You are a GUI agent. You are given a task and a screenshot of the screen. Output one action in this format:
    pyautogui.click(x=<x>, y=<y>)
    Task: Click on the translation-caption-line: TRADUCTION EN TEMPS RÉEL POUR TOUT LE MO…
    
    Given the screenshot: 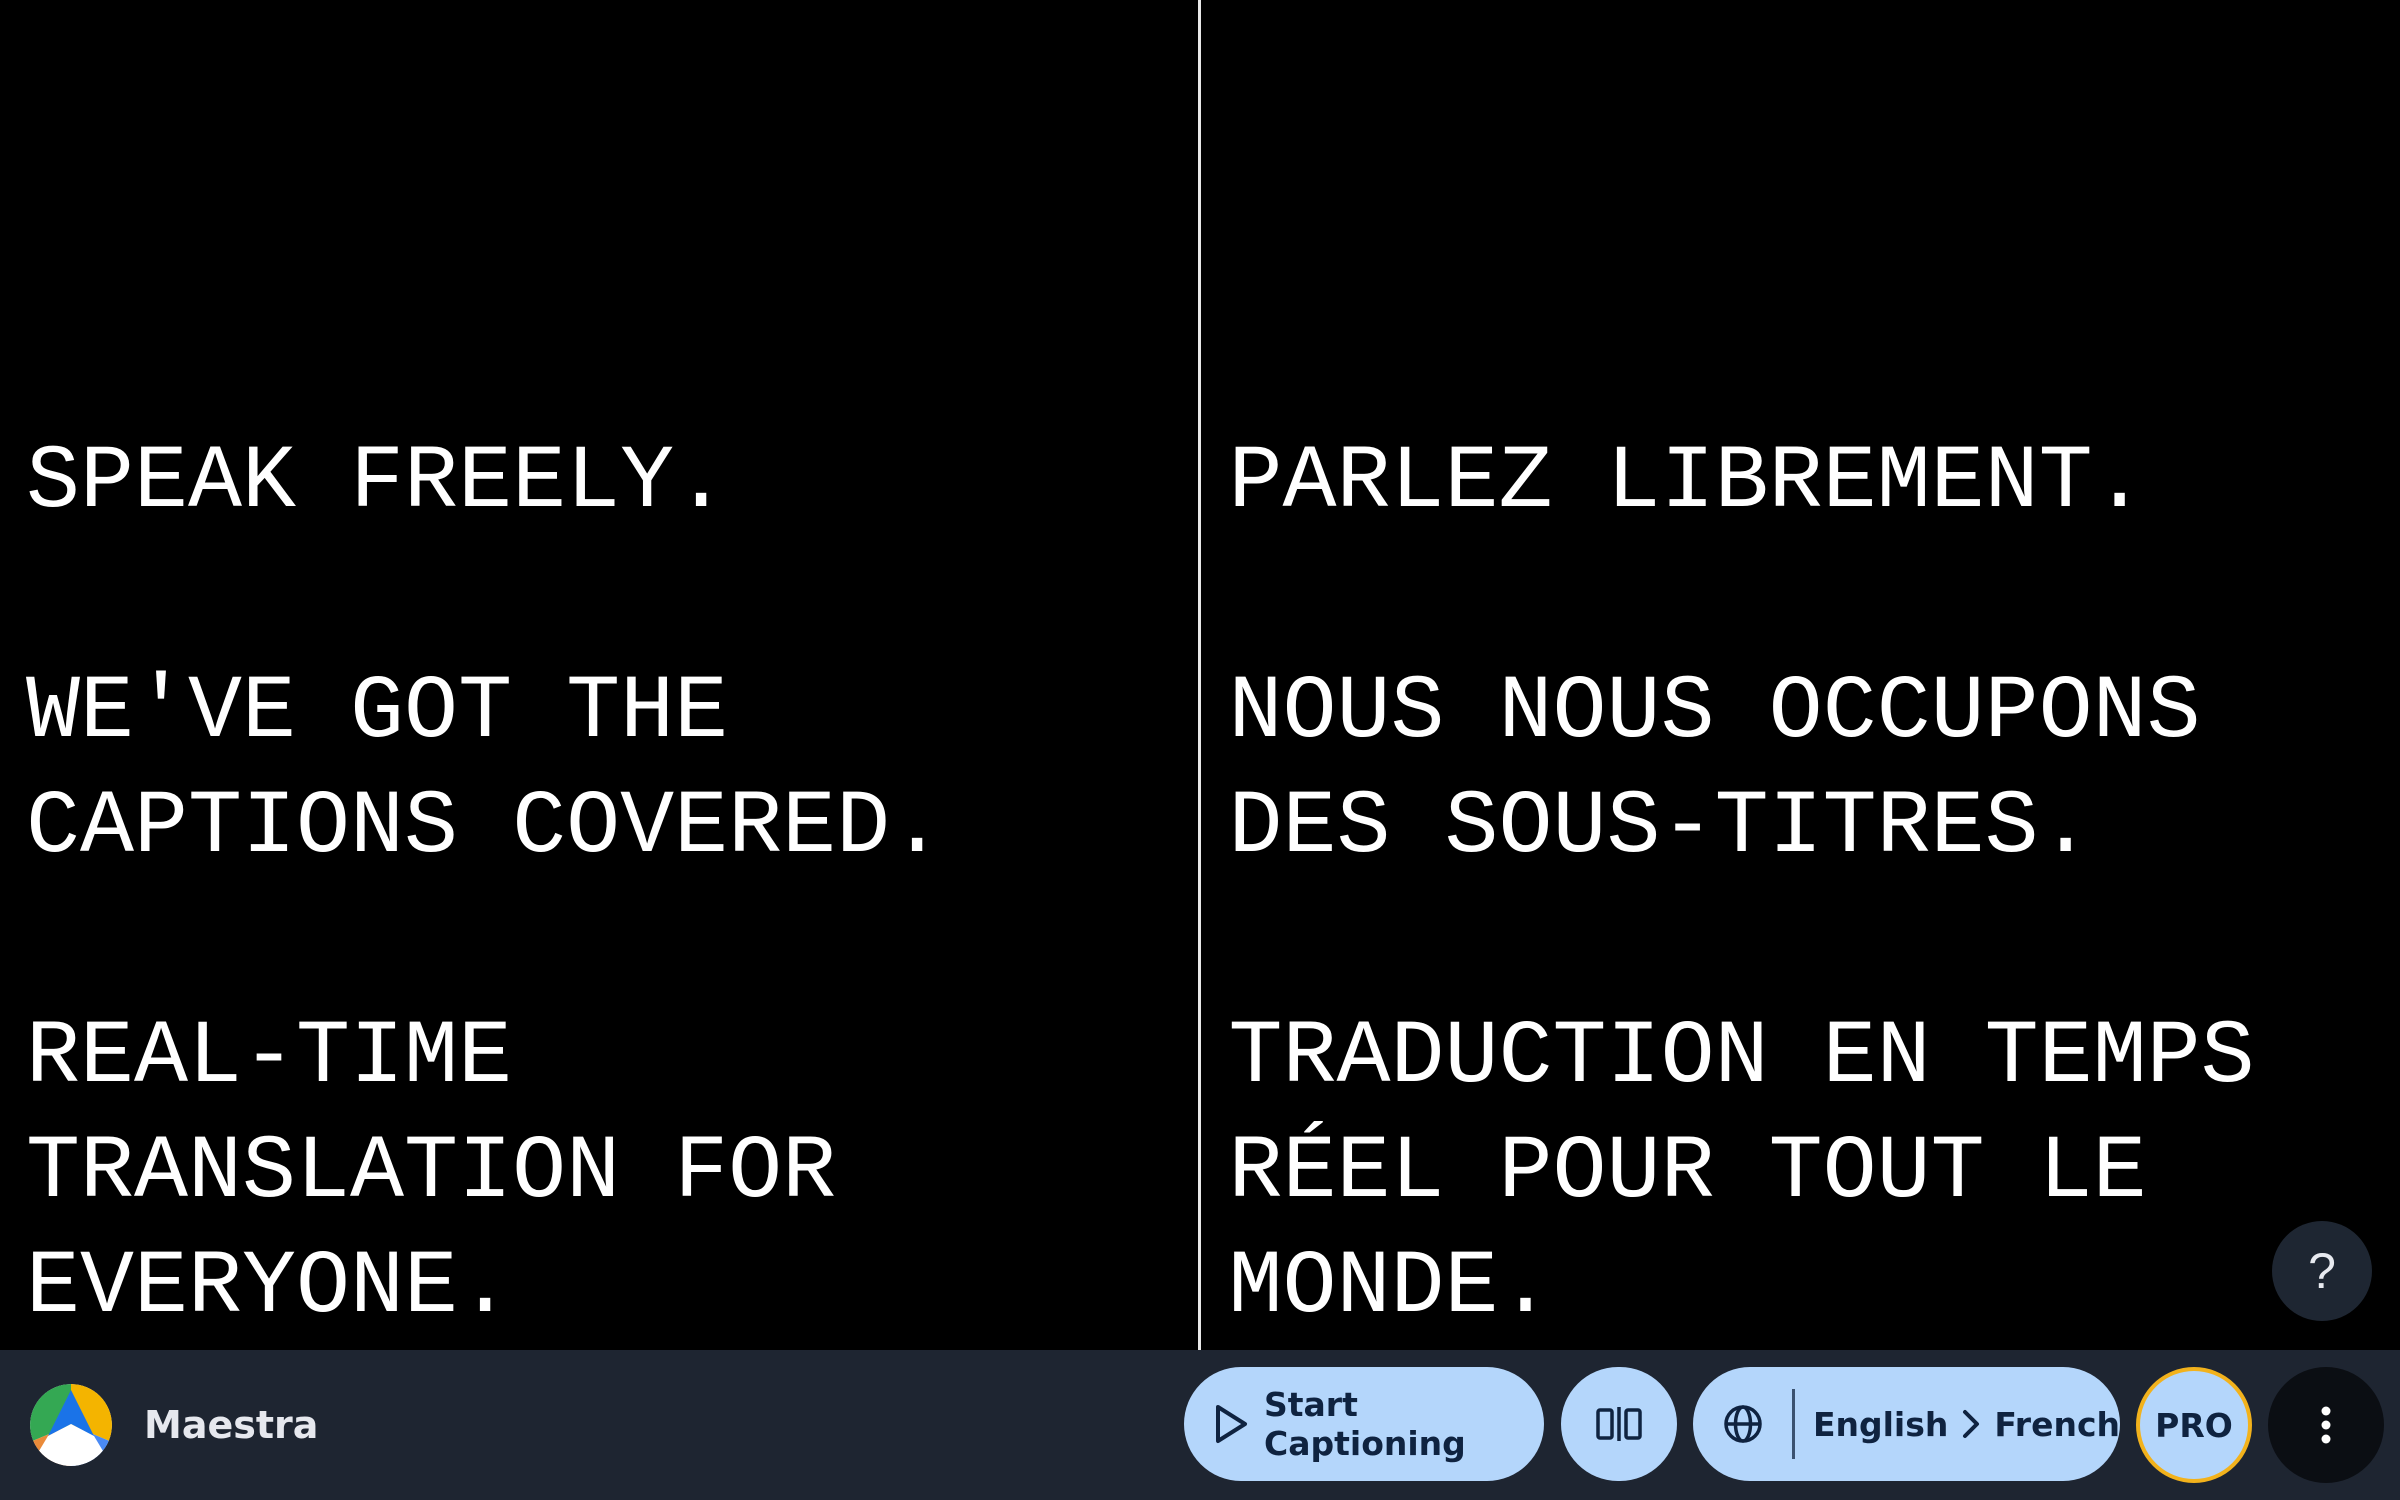 What is the action you would take?
    pyautogui.click(x=1741, y=1173)
    